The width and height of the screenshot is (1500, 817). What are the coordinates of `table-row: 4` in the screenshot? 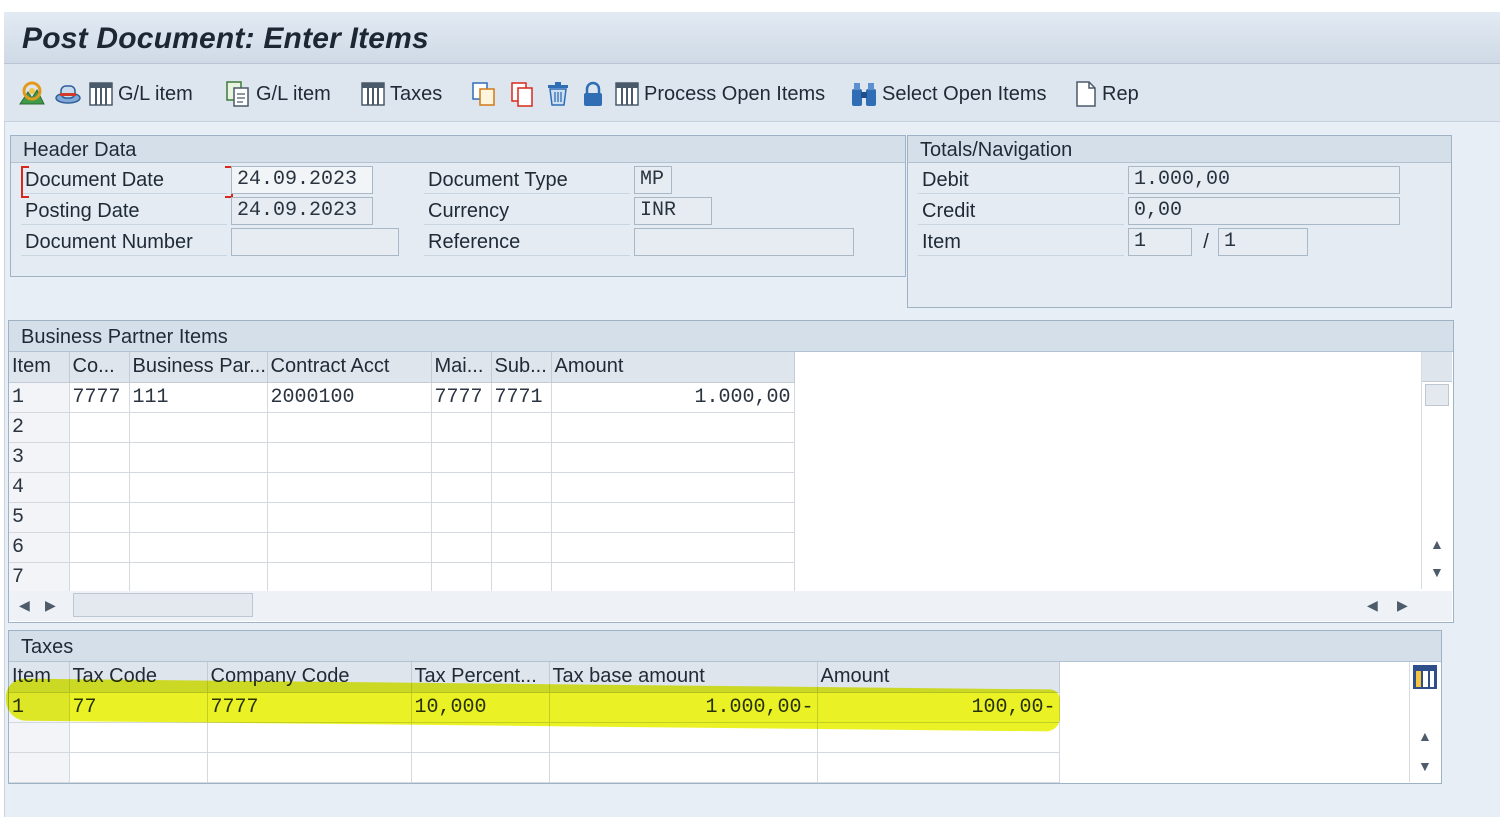 It's located at (402, 487).